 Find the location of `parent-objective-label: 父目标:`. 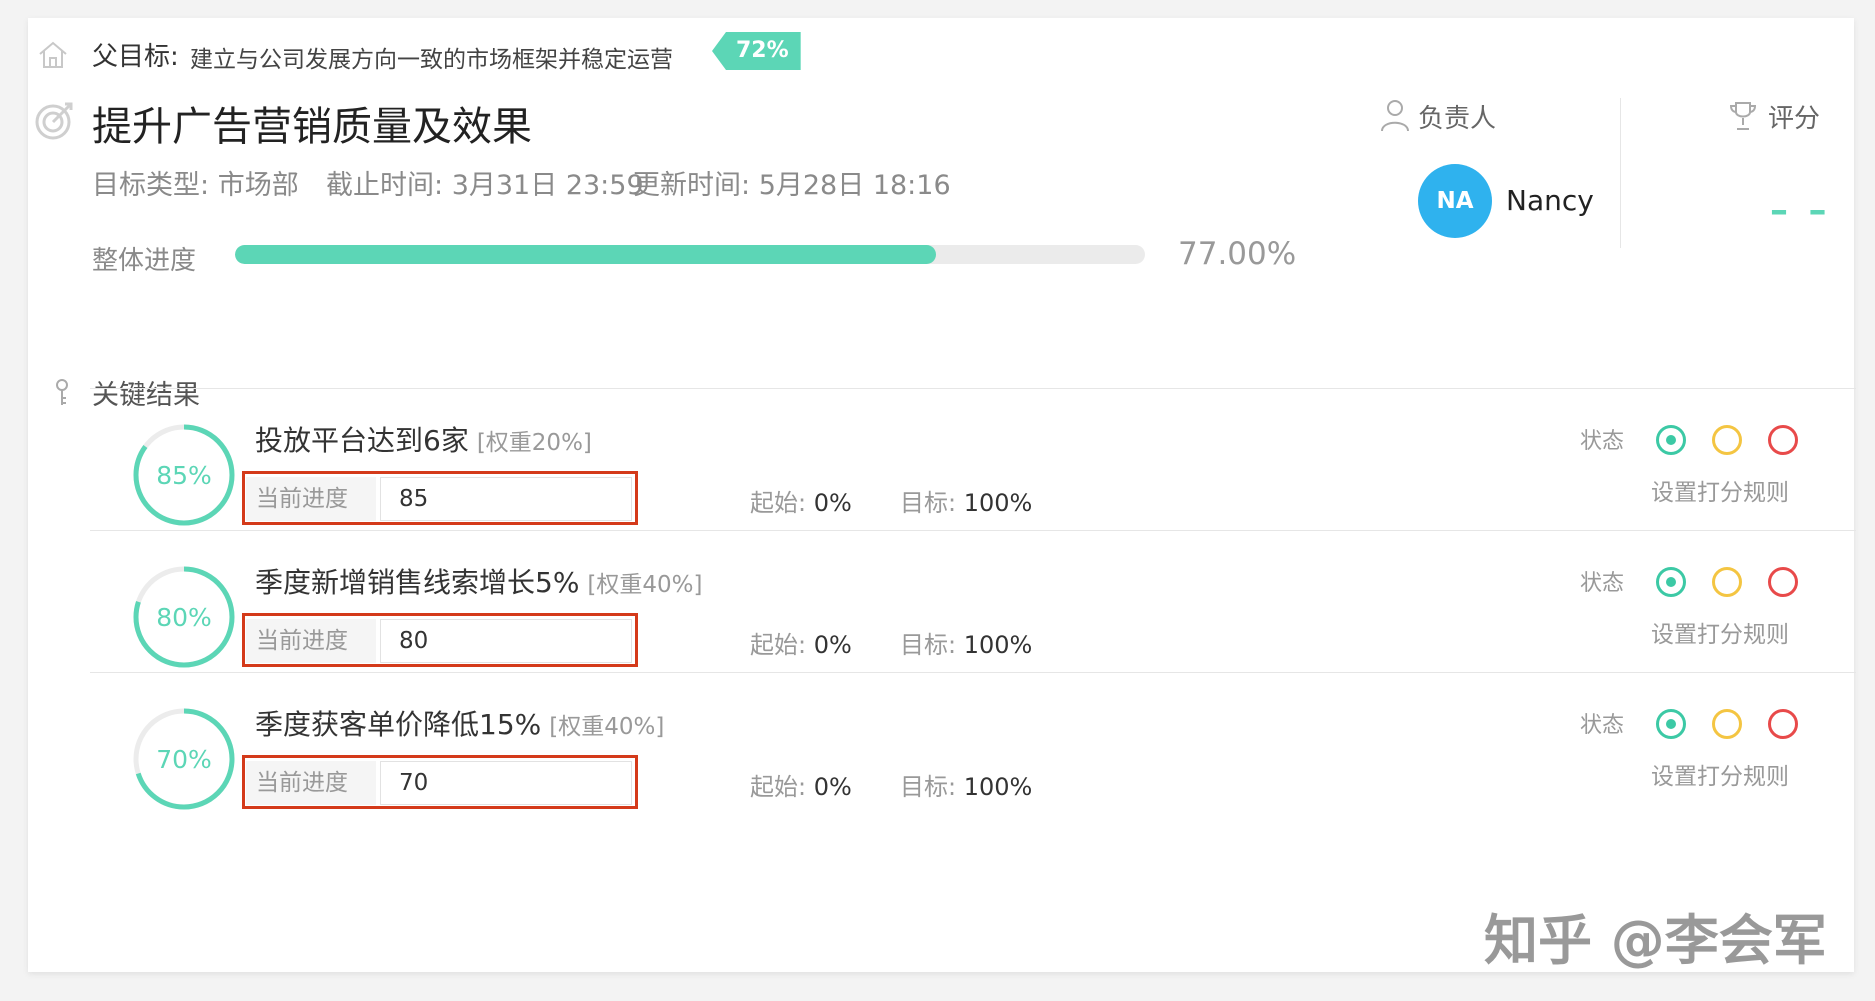

parent-objective-label: 父目标: is located at coordinates (135, 57).